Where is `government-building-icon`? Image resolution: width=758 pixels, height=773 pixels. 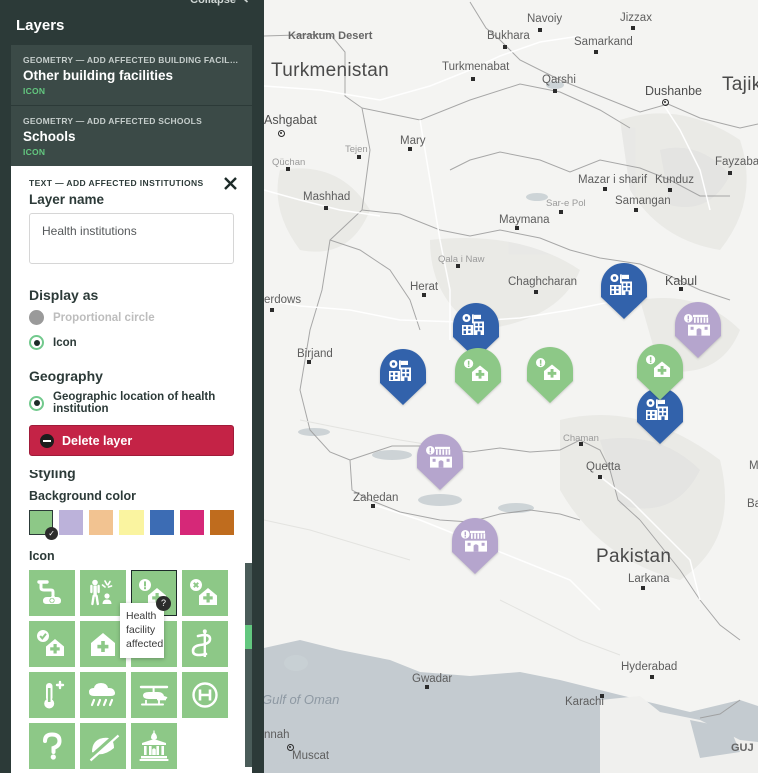 government-building-icon is located at coordinates (154, 746).